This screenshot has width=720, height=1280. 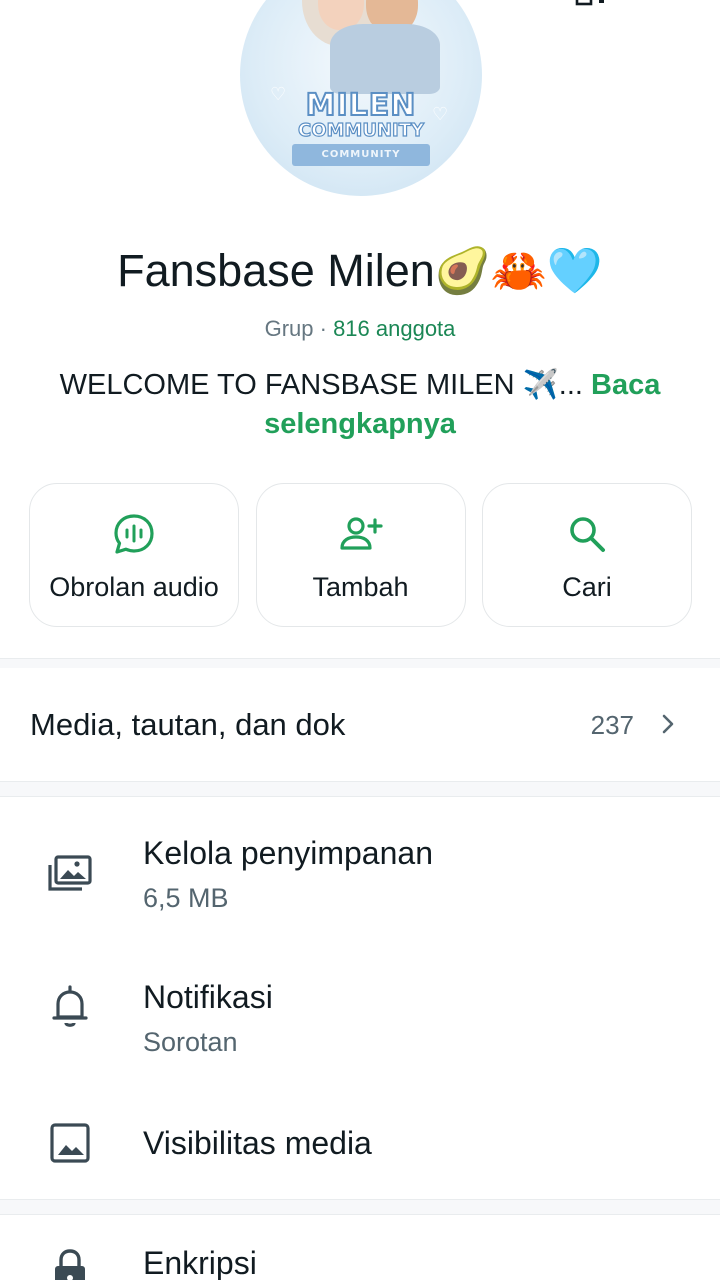 I want to click on storage-icon, so click(x=70, y=873).